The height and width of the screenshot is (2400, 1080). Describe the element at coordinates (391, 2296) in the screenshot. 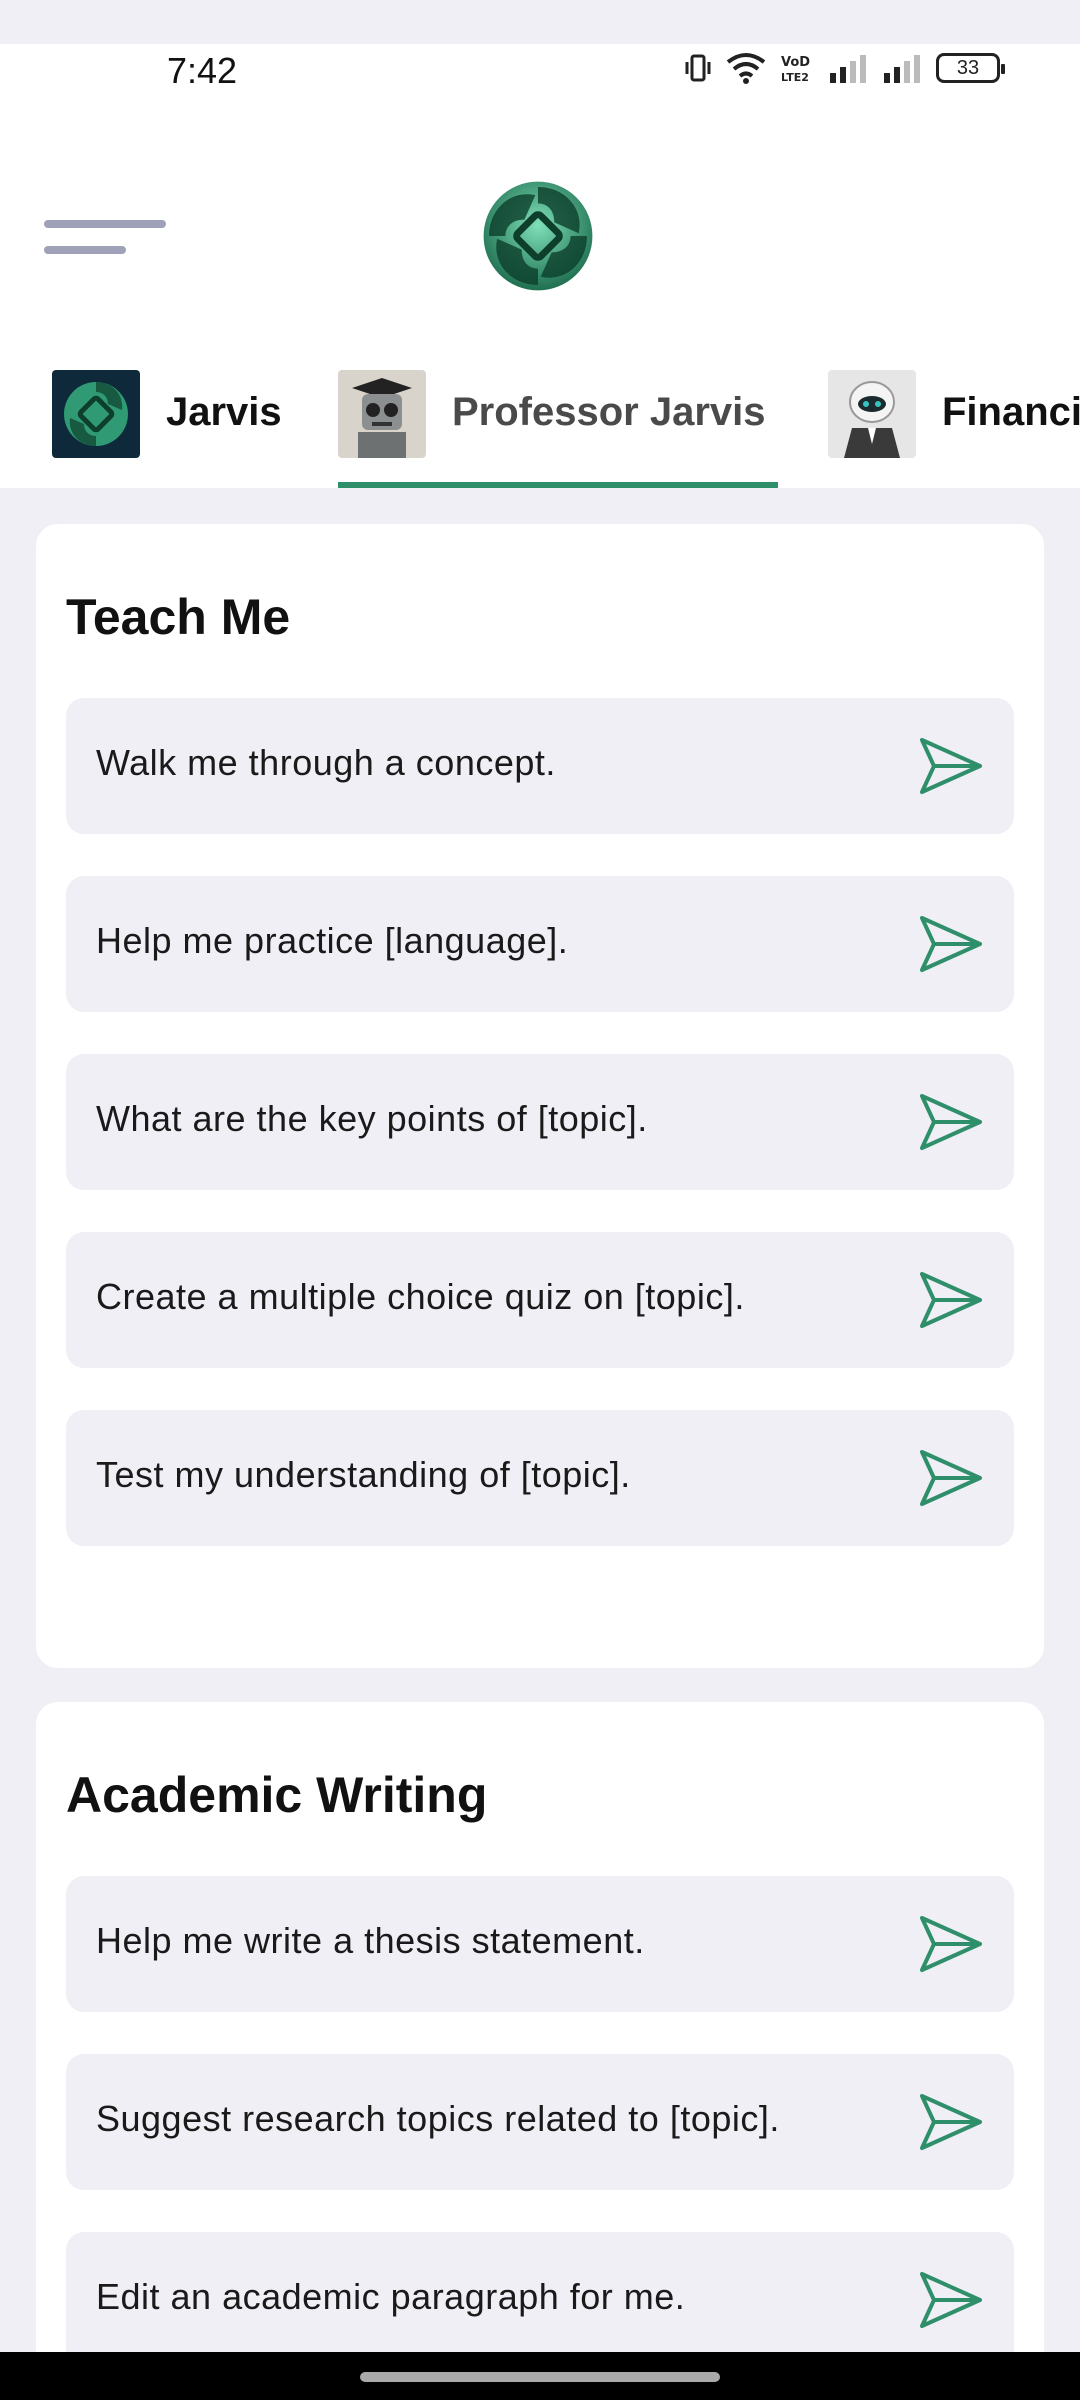

I see `prompt-text: Edit an academic paragraph for me.` at that location.